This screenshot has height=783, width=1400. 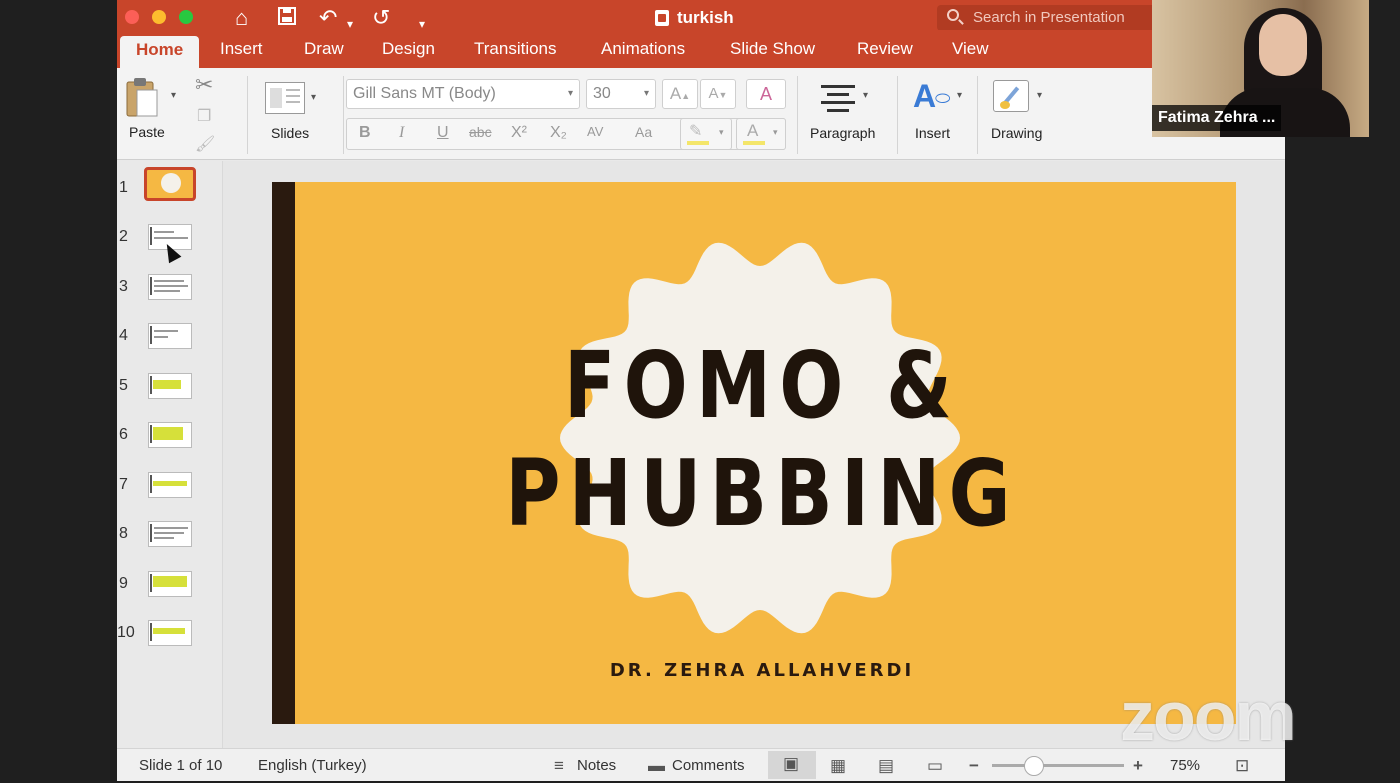 What do you see at coordinates (1025, 114) in the screenshot?
I see `drawing-button: ▾ Drawing` at bounding box center [1025, 114].